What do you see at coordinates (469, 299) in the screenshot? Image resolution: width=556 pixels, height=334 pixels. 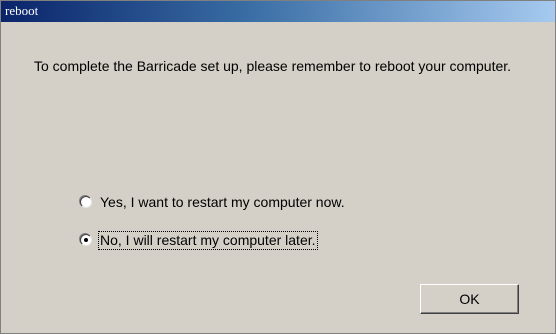 I see `ok-button: OK` at bounding box center [469, 299].